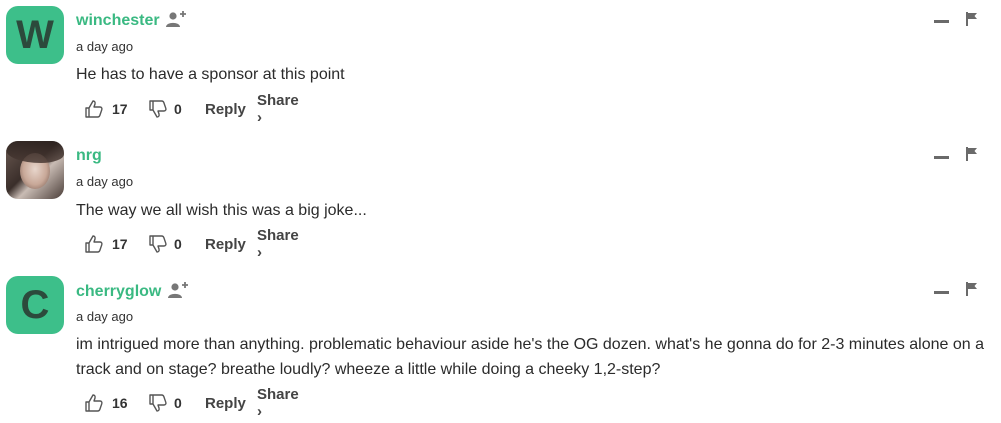  I want to click on username: cherryglow, so click(118, 292).